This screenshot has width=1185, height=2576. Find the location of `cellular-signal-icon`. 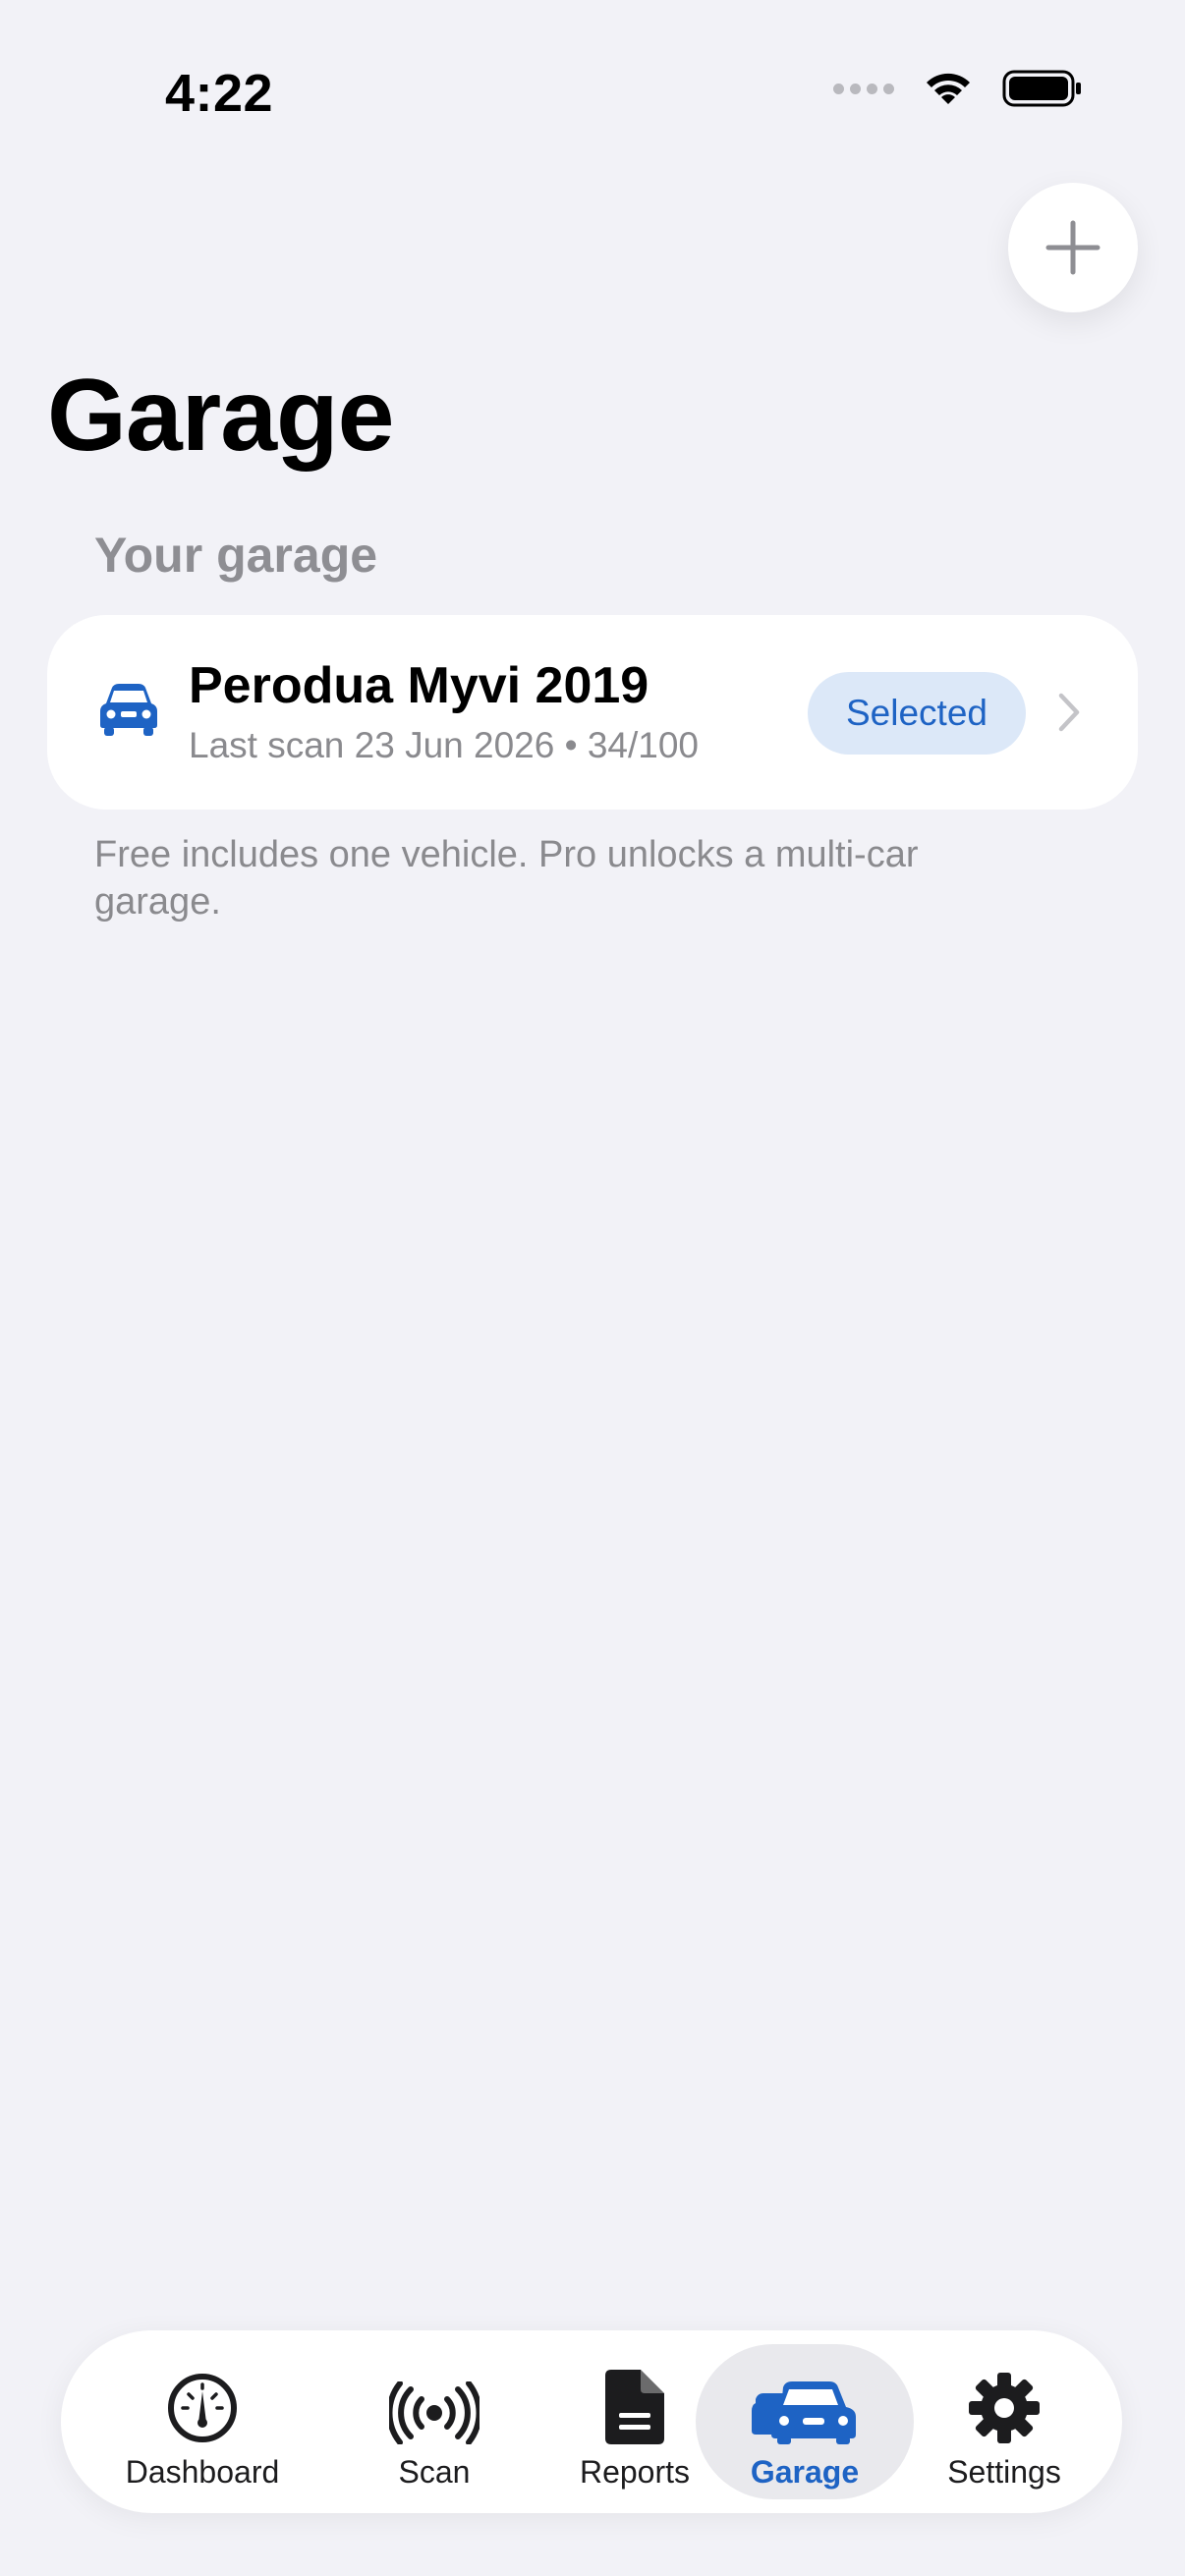

cellular-signal-icon is located at coordinates (864, 88).